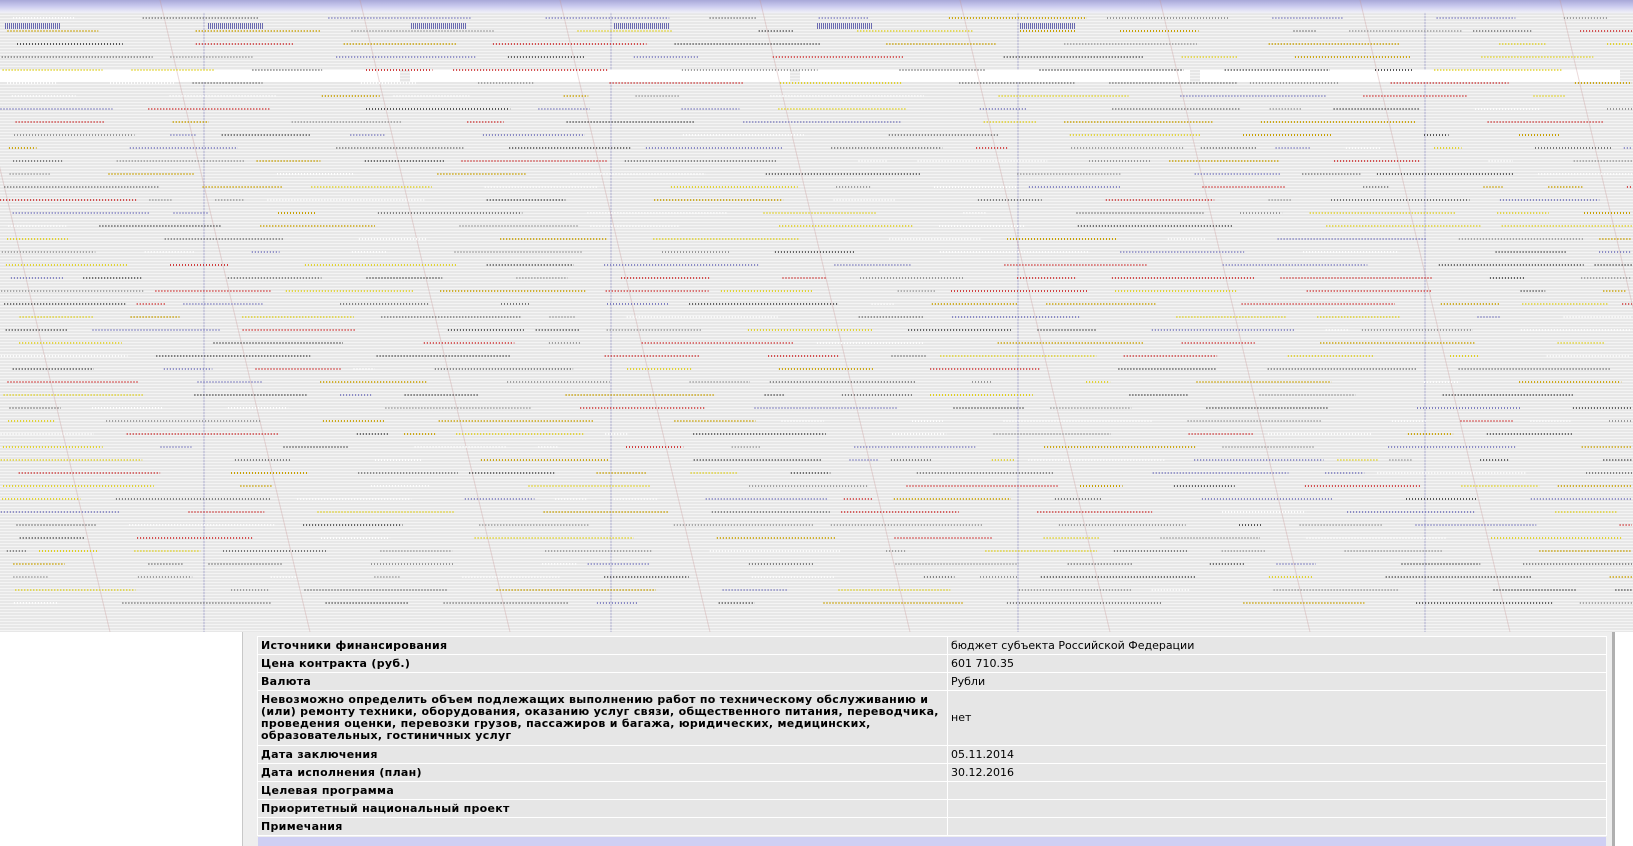  I want to click on row-label: Примечания, so click(602, 826).